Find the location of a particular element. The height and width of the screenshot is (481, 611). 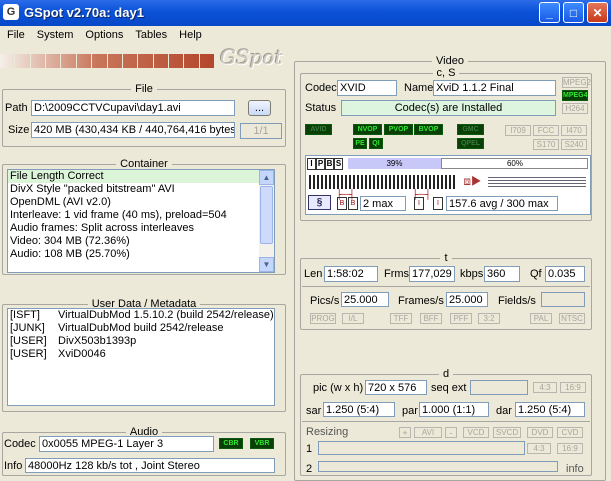

window-title: GSpot v2.70a: day1 is located at coordinates (84, 12).